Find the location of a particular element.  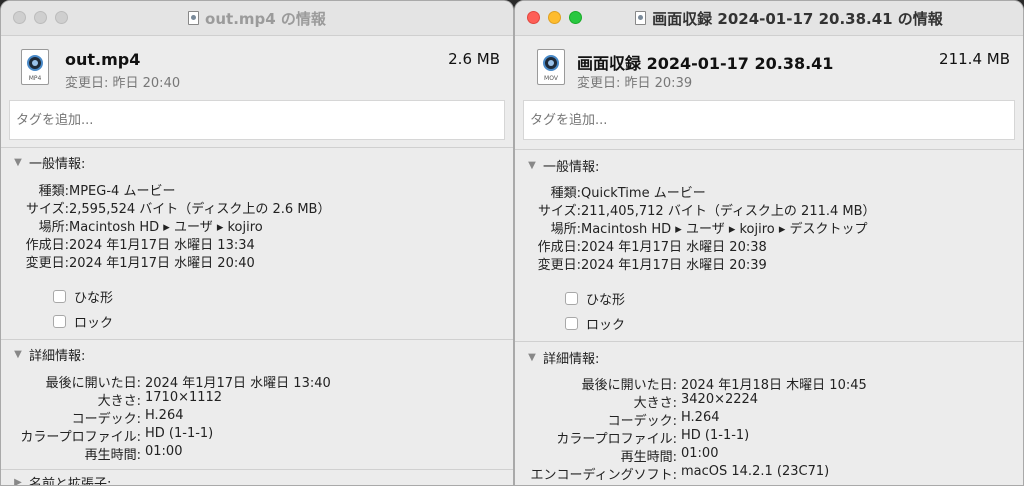

info-row-modified: 変更日: 2024 年1月17日 水曜日 20:39 is located at coordinates (652, 265).